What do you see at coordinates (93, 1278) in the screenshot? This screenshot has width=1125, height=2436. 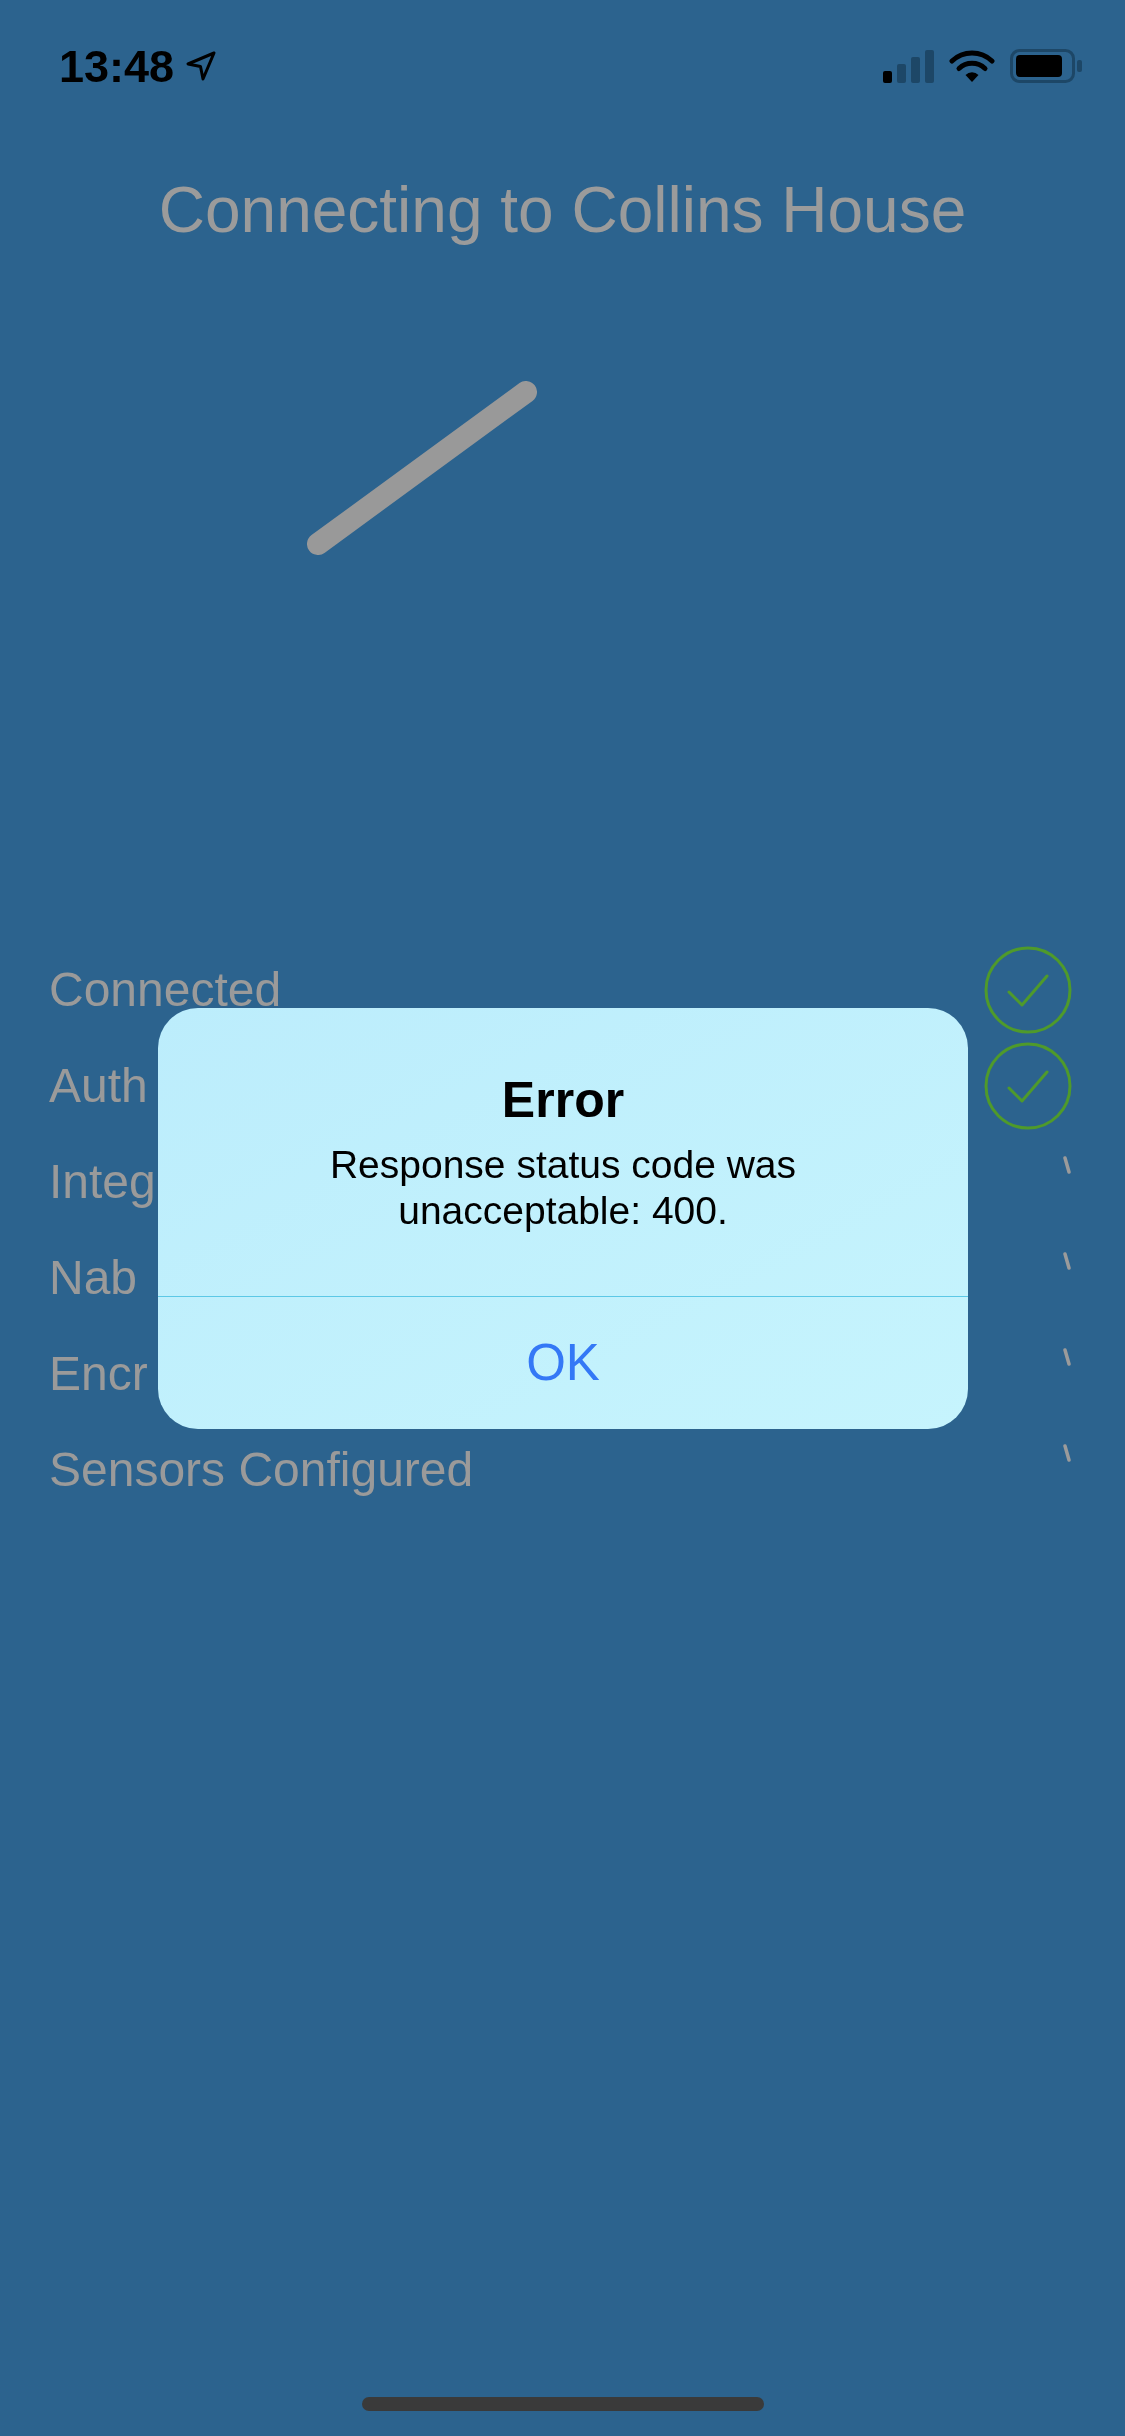 I see `step-label: Nab` at bounding box center [93, 1278].